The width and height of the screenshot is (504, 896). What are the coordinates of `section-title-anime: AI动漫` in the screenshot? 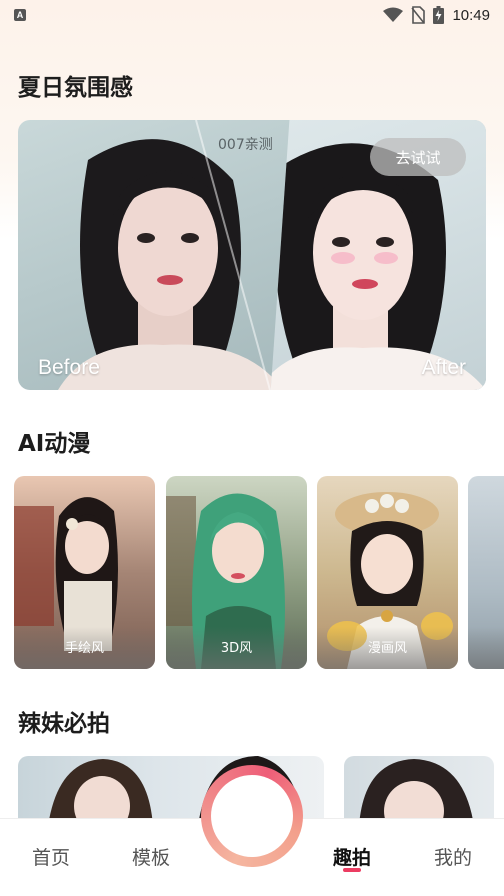 It's located at (54, 444).